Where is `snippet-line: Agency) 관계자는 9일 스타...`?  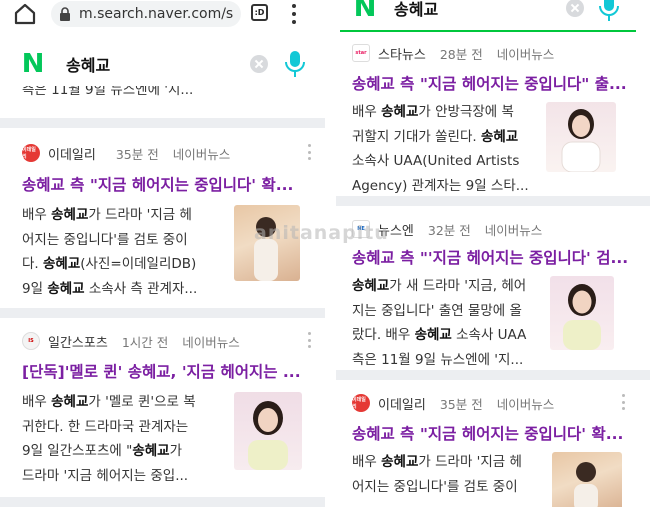 snippet-line: Agency) 관계자는 9일 스타... is located at coordinates (440, 185).